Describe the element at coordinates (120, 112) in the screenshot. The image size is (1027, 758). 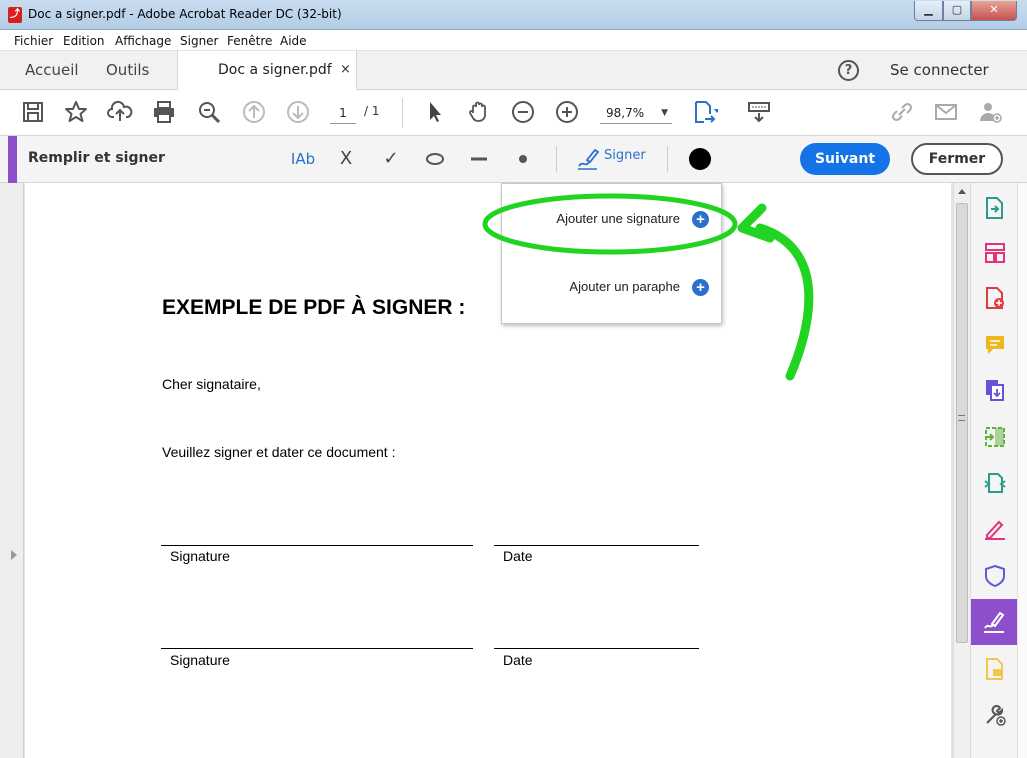
I see `upload-icon` at that location.